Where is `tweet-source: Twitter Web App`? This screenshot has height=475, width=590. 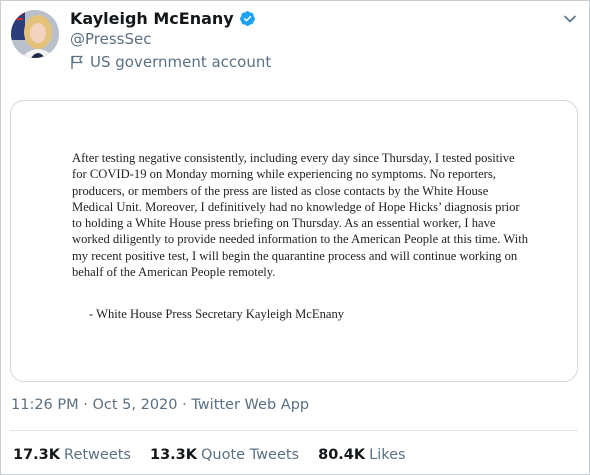 tweet-source: Twitter Web App is located at coordinates (250, 405).